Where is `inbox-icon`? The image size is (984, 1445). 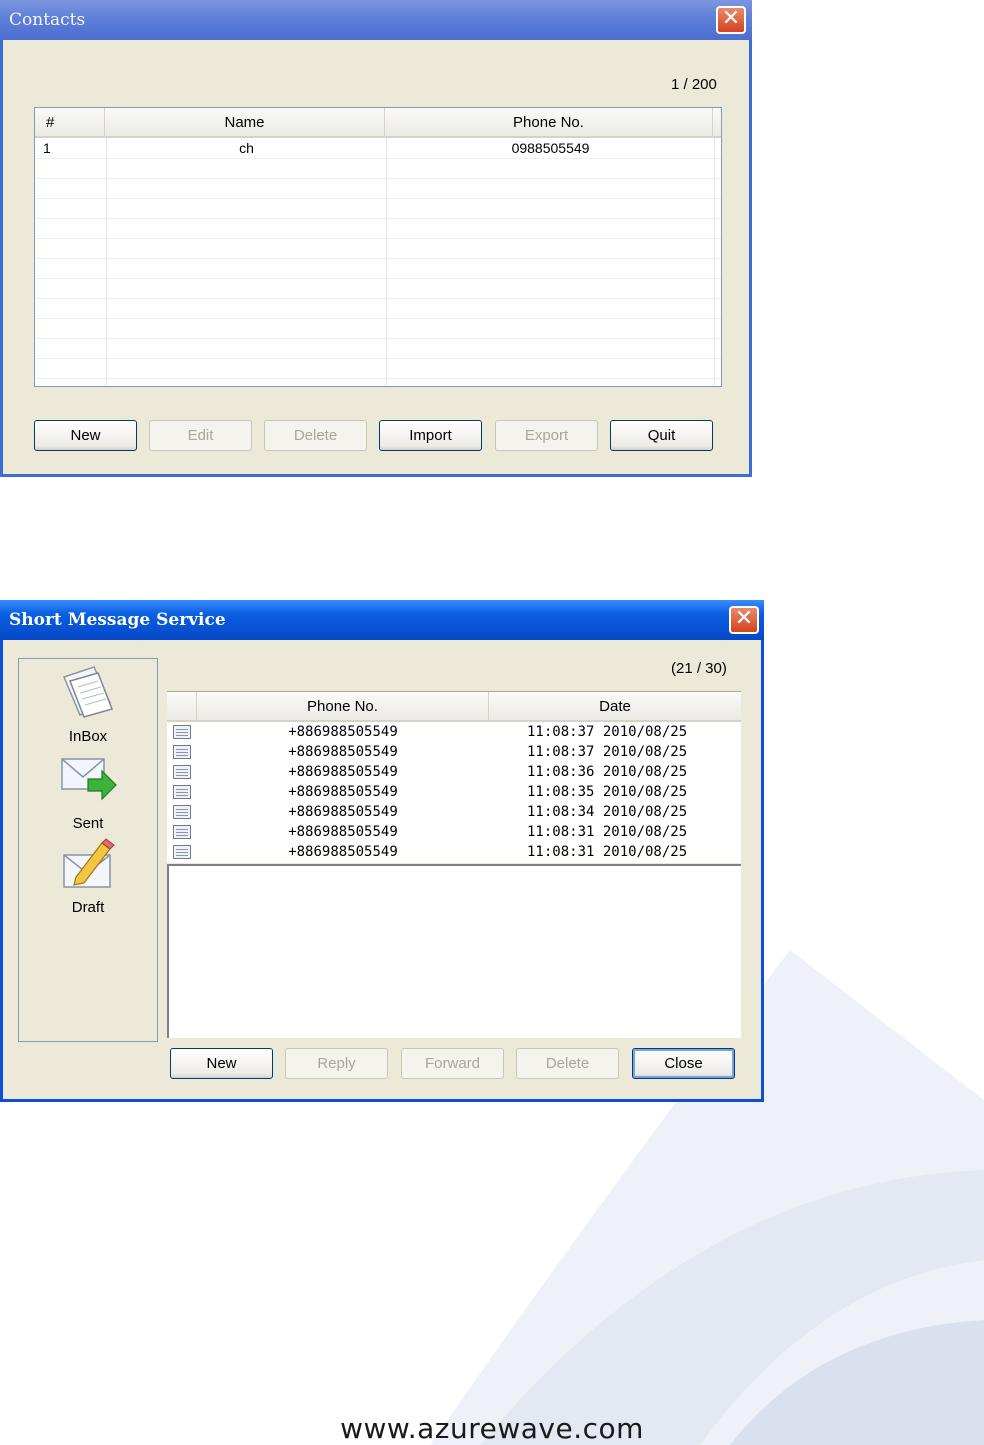
inbox-icon is located at coordinates (87, 692).